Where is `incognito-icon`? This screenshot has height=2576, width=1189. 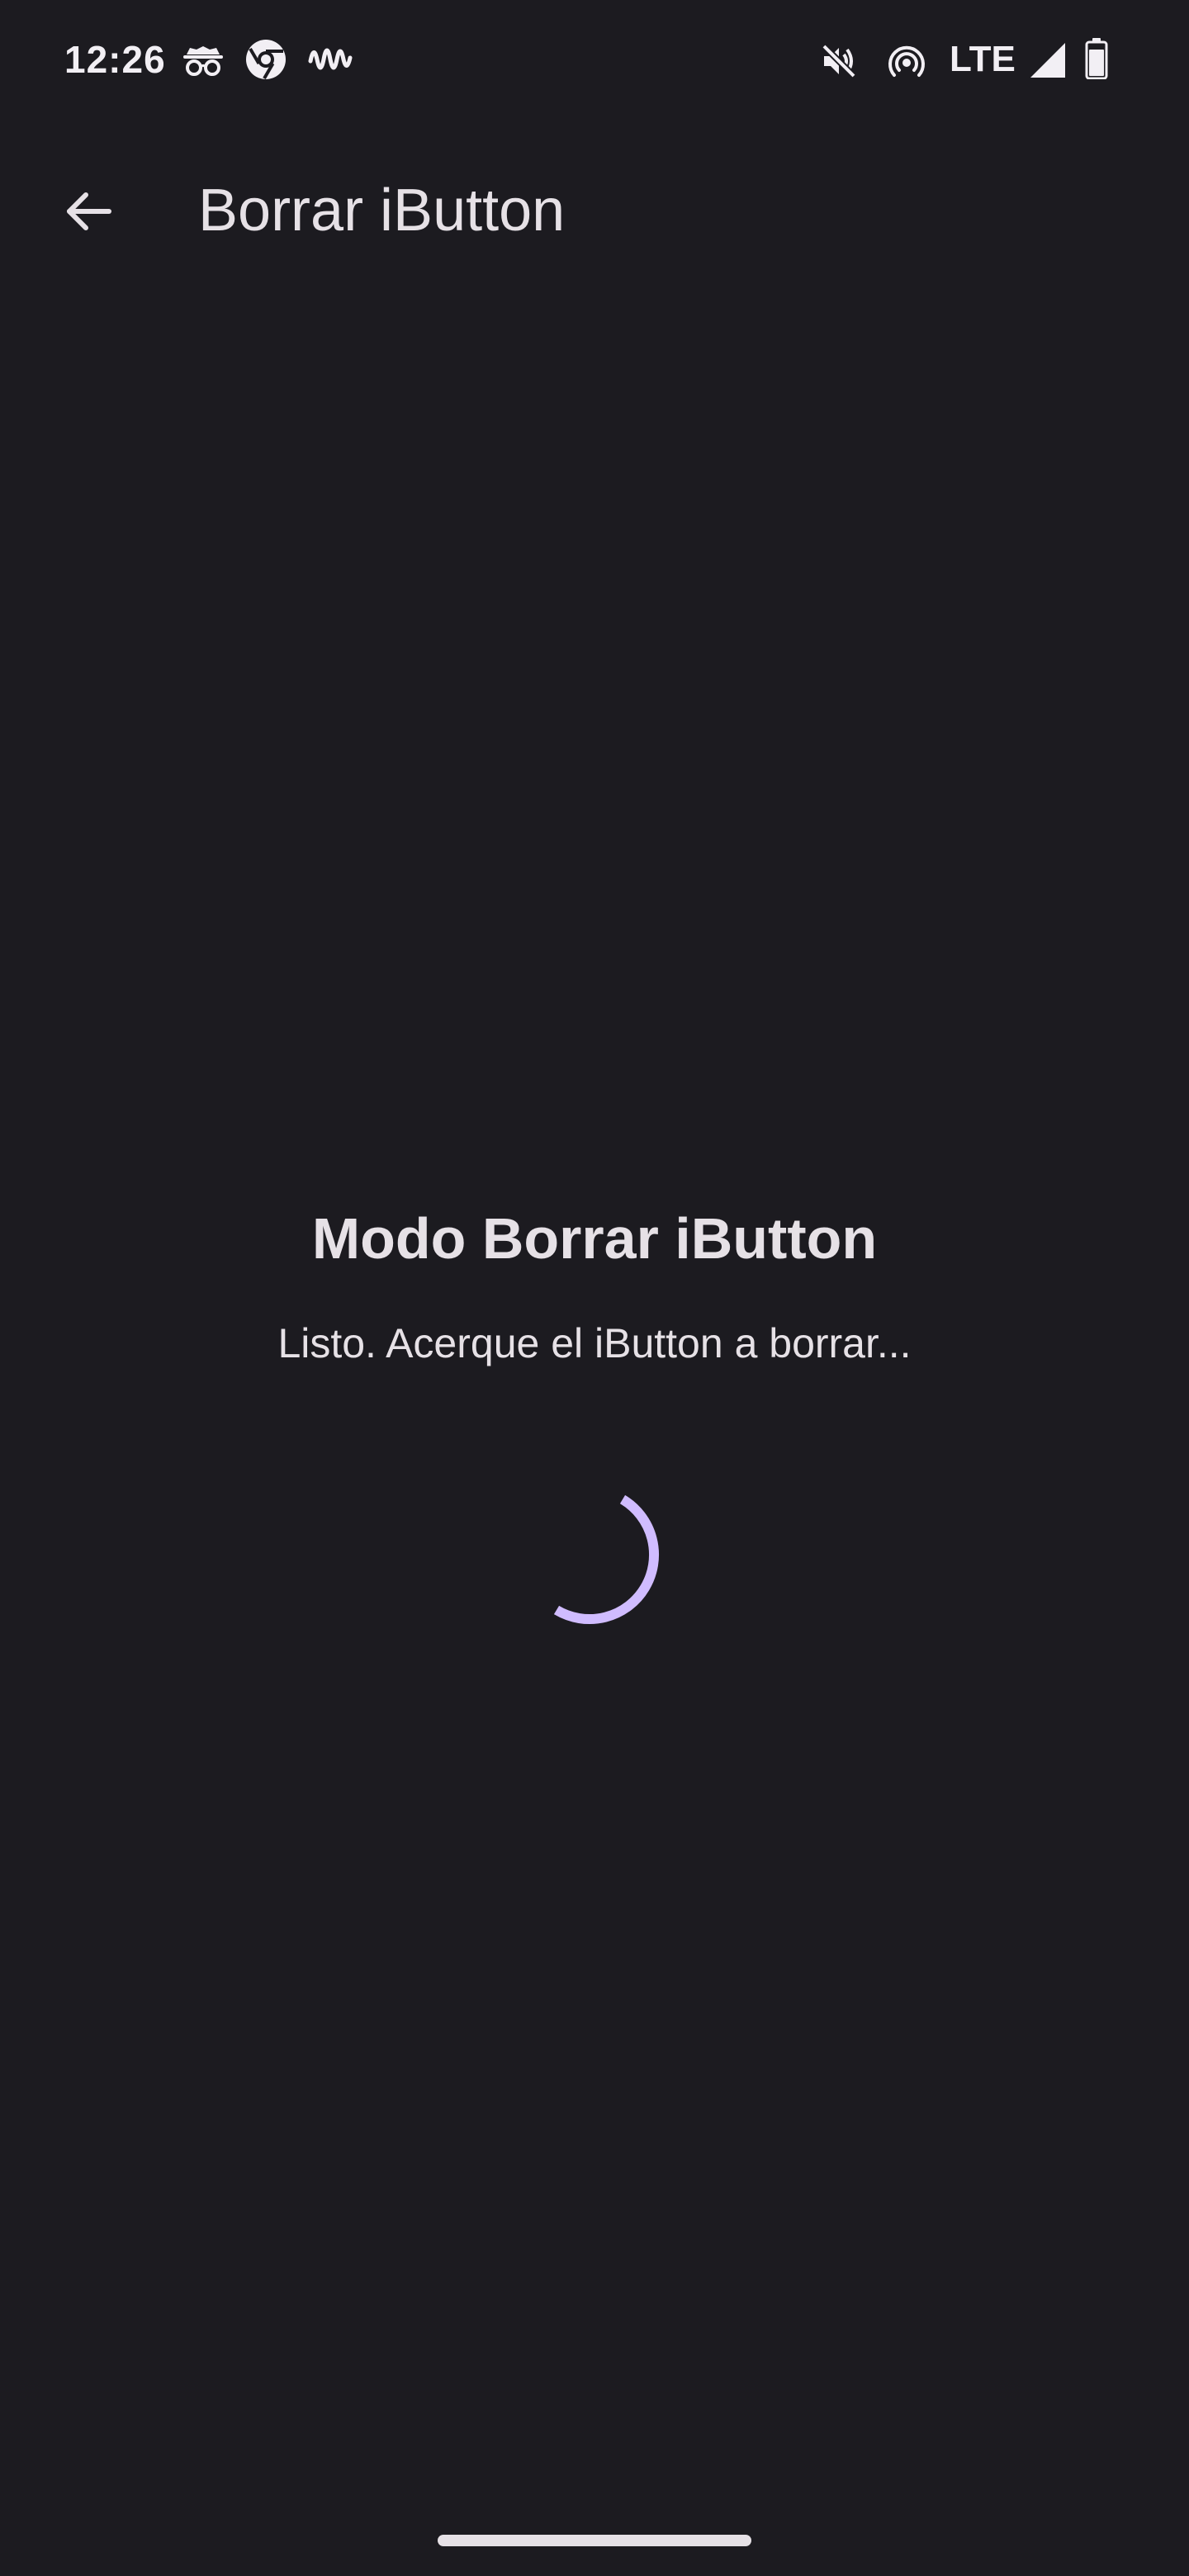
incognito-icon is located at coordinates (203, 61).